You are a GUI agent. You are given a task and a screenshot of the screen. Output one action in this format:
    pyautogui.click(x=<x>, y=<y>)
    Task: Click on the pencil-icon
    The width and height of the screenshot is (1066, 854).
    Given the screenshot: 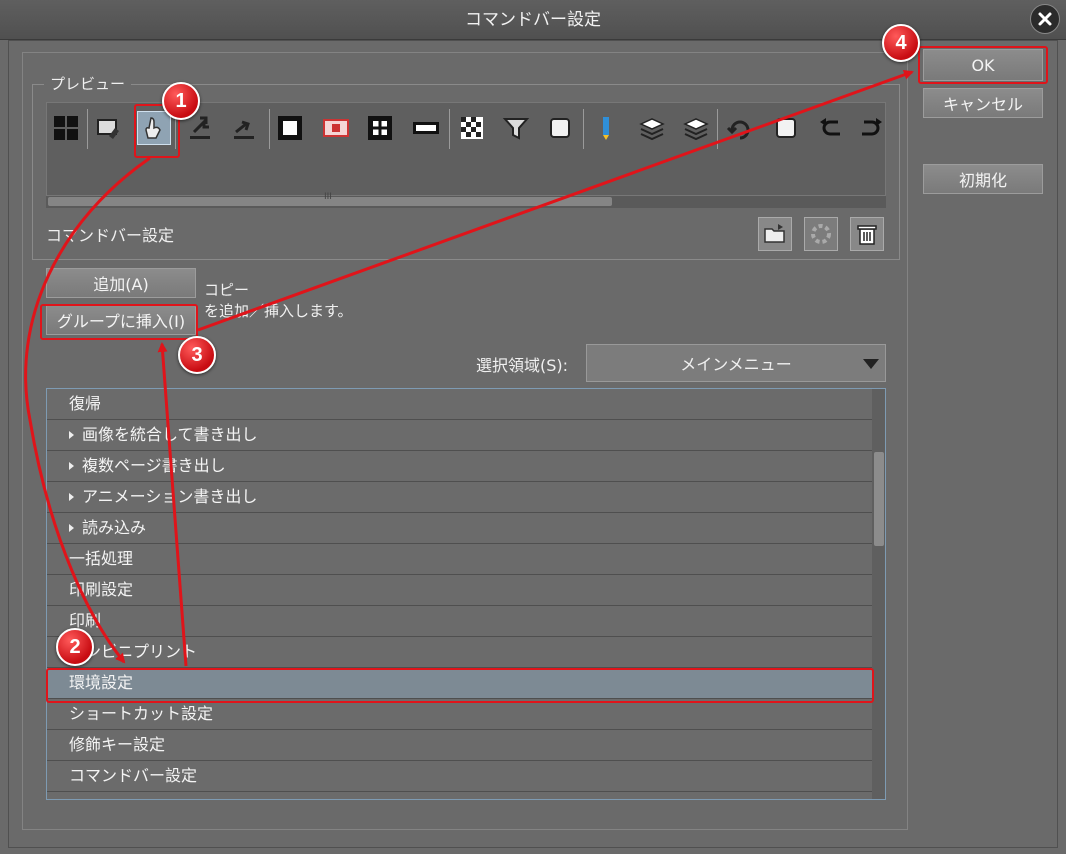 What is the action you would take?
    pyautogui.click(x=606, y=128)
    